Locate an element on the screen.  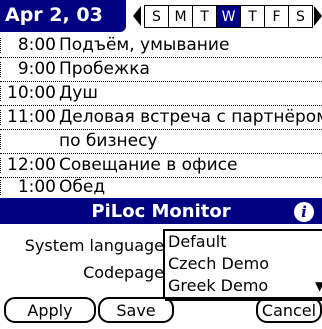
dialog-title-bar: PiLoc Monitor i is located at coordinates (161, 212).